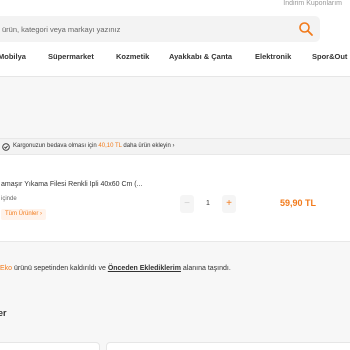 The height and width of the screenshot is (350, 350). What do you see at coordinates (200, 56) in the screenshot?
I see `nav-item-ayakkabi-canta: Ayakkabı & Çanta` at bounding box center [200, 56].